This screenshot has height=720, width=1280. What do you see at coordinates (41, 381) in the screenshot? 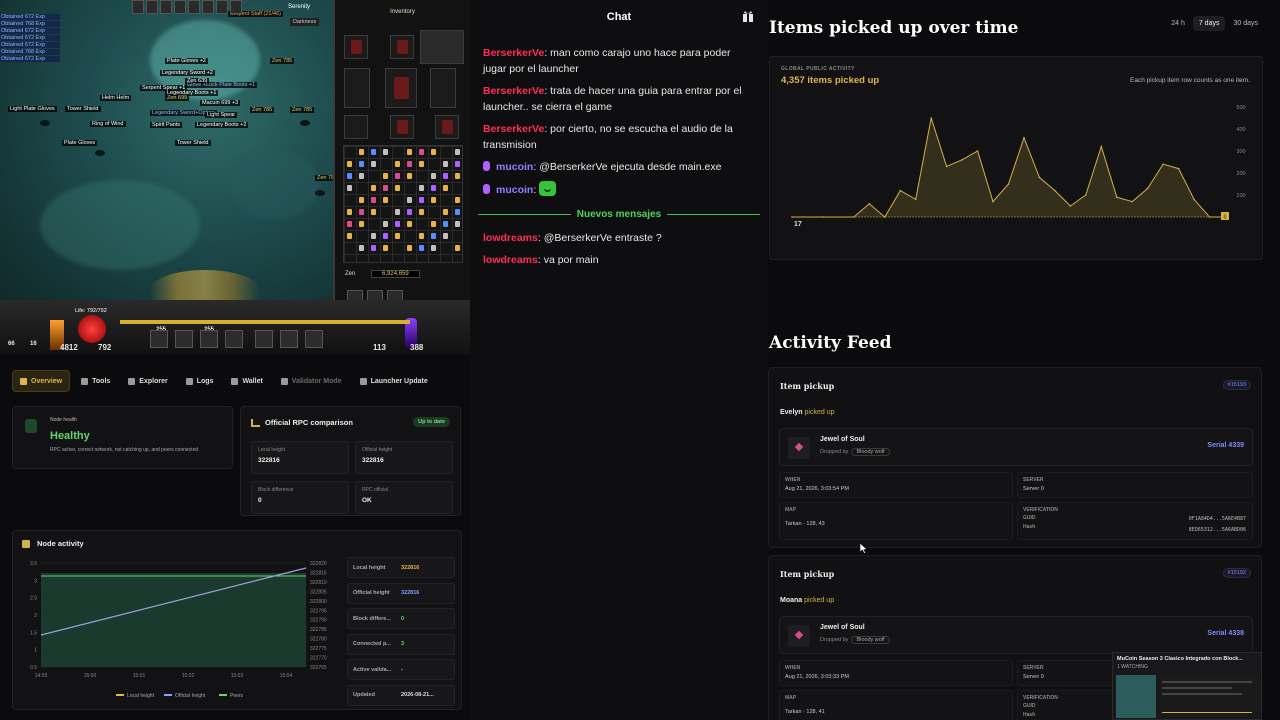
I see `tab-overview: Overview` at bounding box center [41, 381].